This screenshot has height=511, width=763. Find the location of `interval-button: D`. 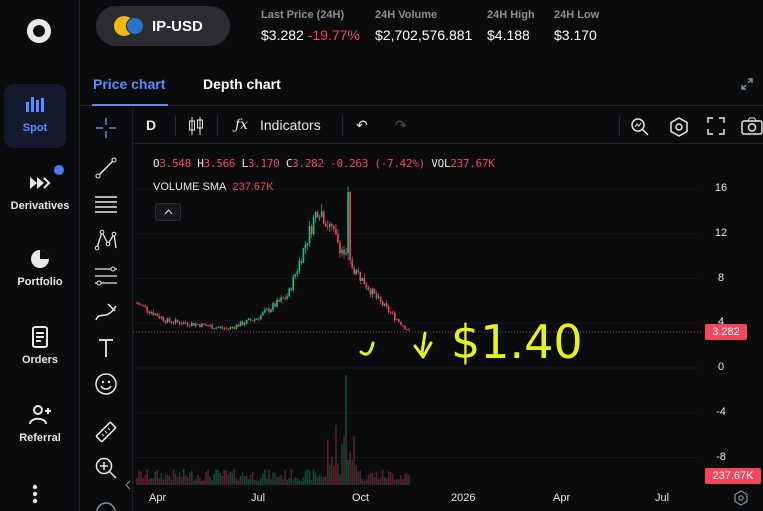

interval-button: D is located at coordinates (151, 125).